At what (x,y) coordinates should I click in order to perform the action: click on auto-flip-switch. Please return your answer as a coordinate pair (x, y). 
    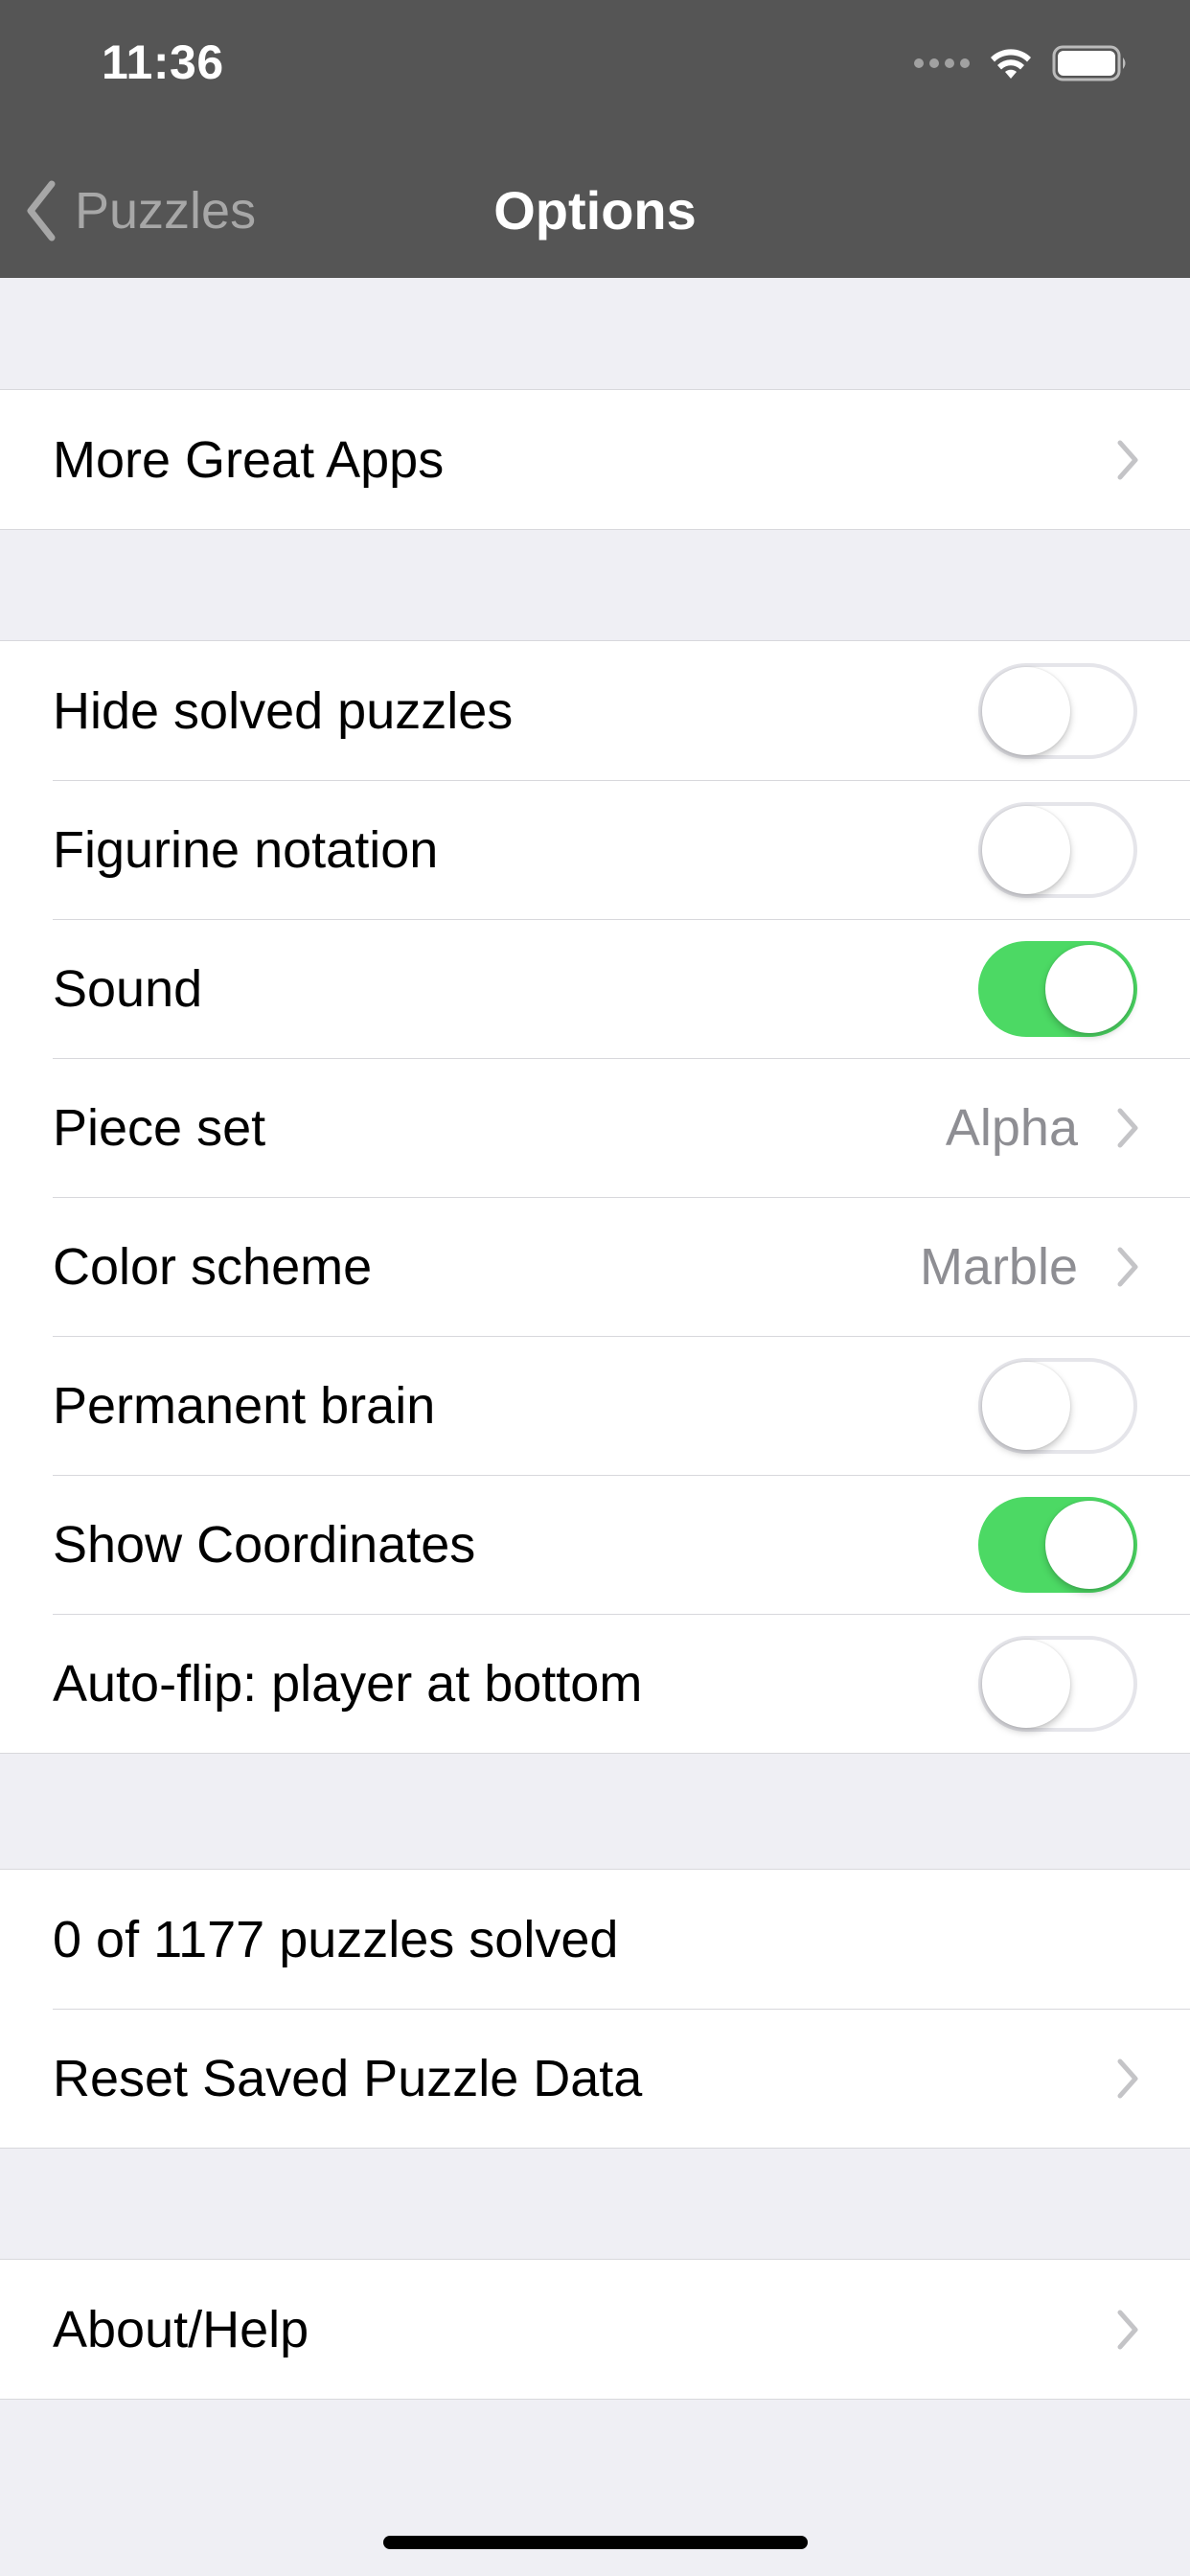
    Looking at the image, I should click on (1058, 1683).